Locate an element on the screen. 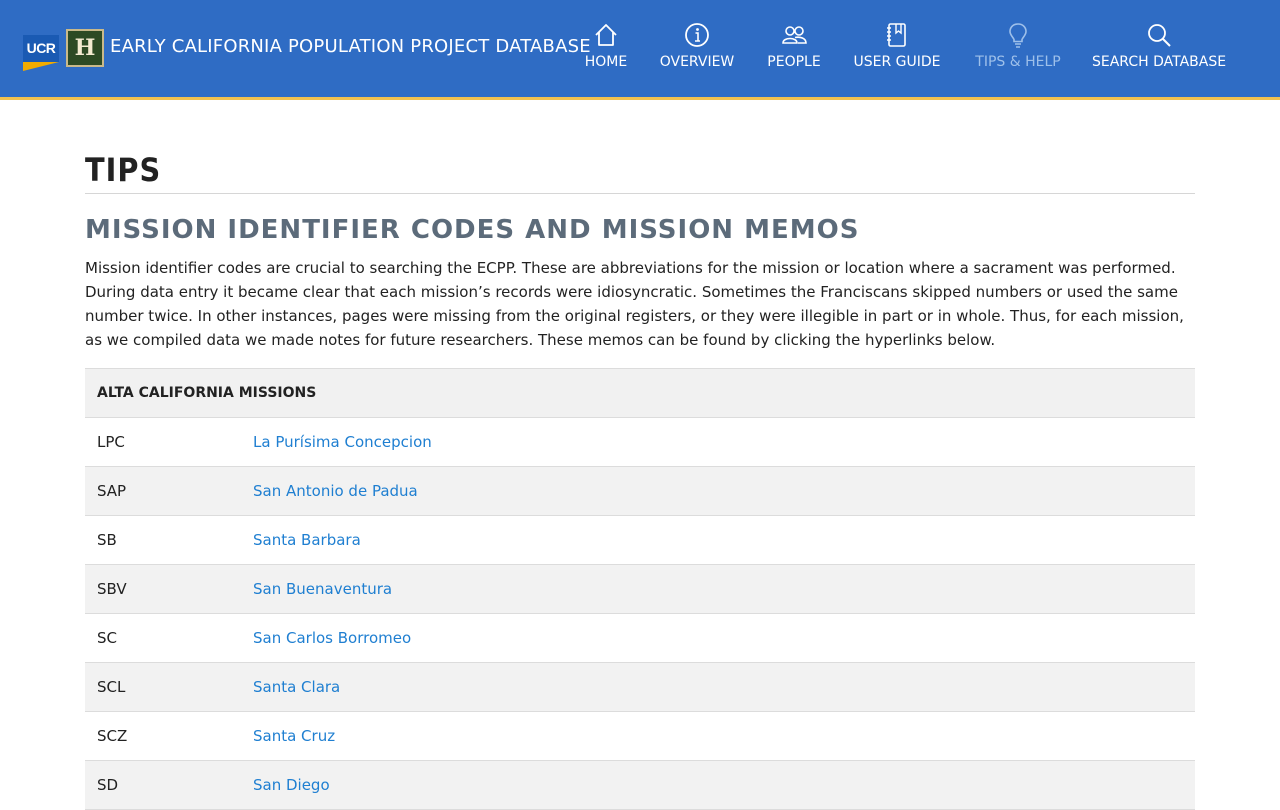 This screenshot has height=810, width=1280. mission-memo-link: Santa Barbara is located at coordinates (307, 540).